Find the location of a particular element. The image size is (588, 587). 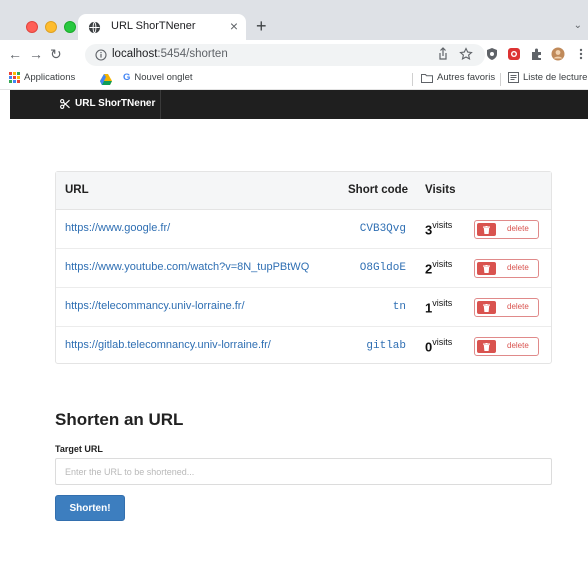

bookmark-new-tab-label: Nouvel onglet is located at coordinates (163, 77).